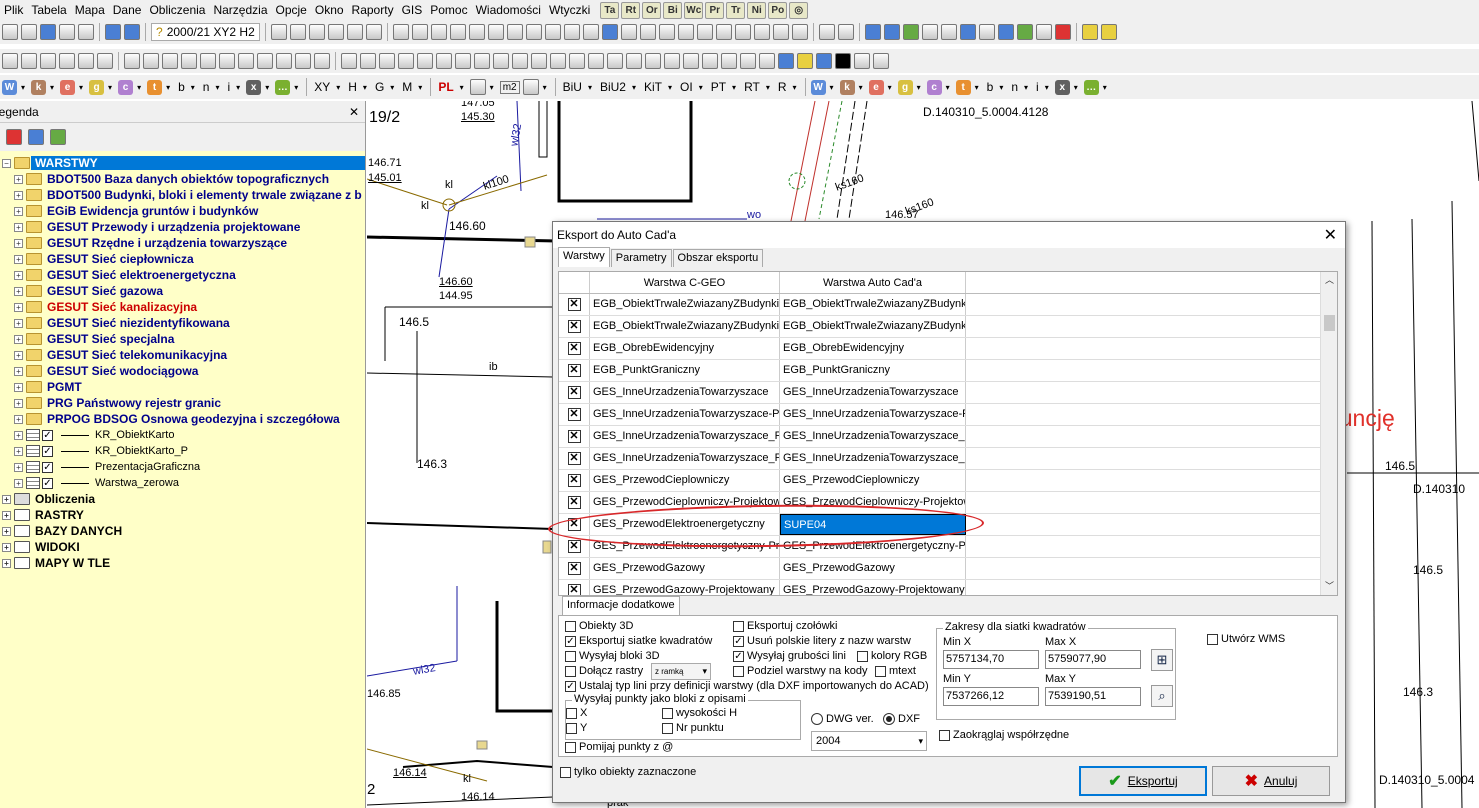 This screenshot has height=808, width=1479. What do you see at coordinates (265, 61) in the screenshot?
I see `edit-tool-12-icon` at bounding box center [265, 61].